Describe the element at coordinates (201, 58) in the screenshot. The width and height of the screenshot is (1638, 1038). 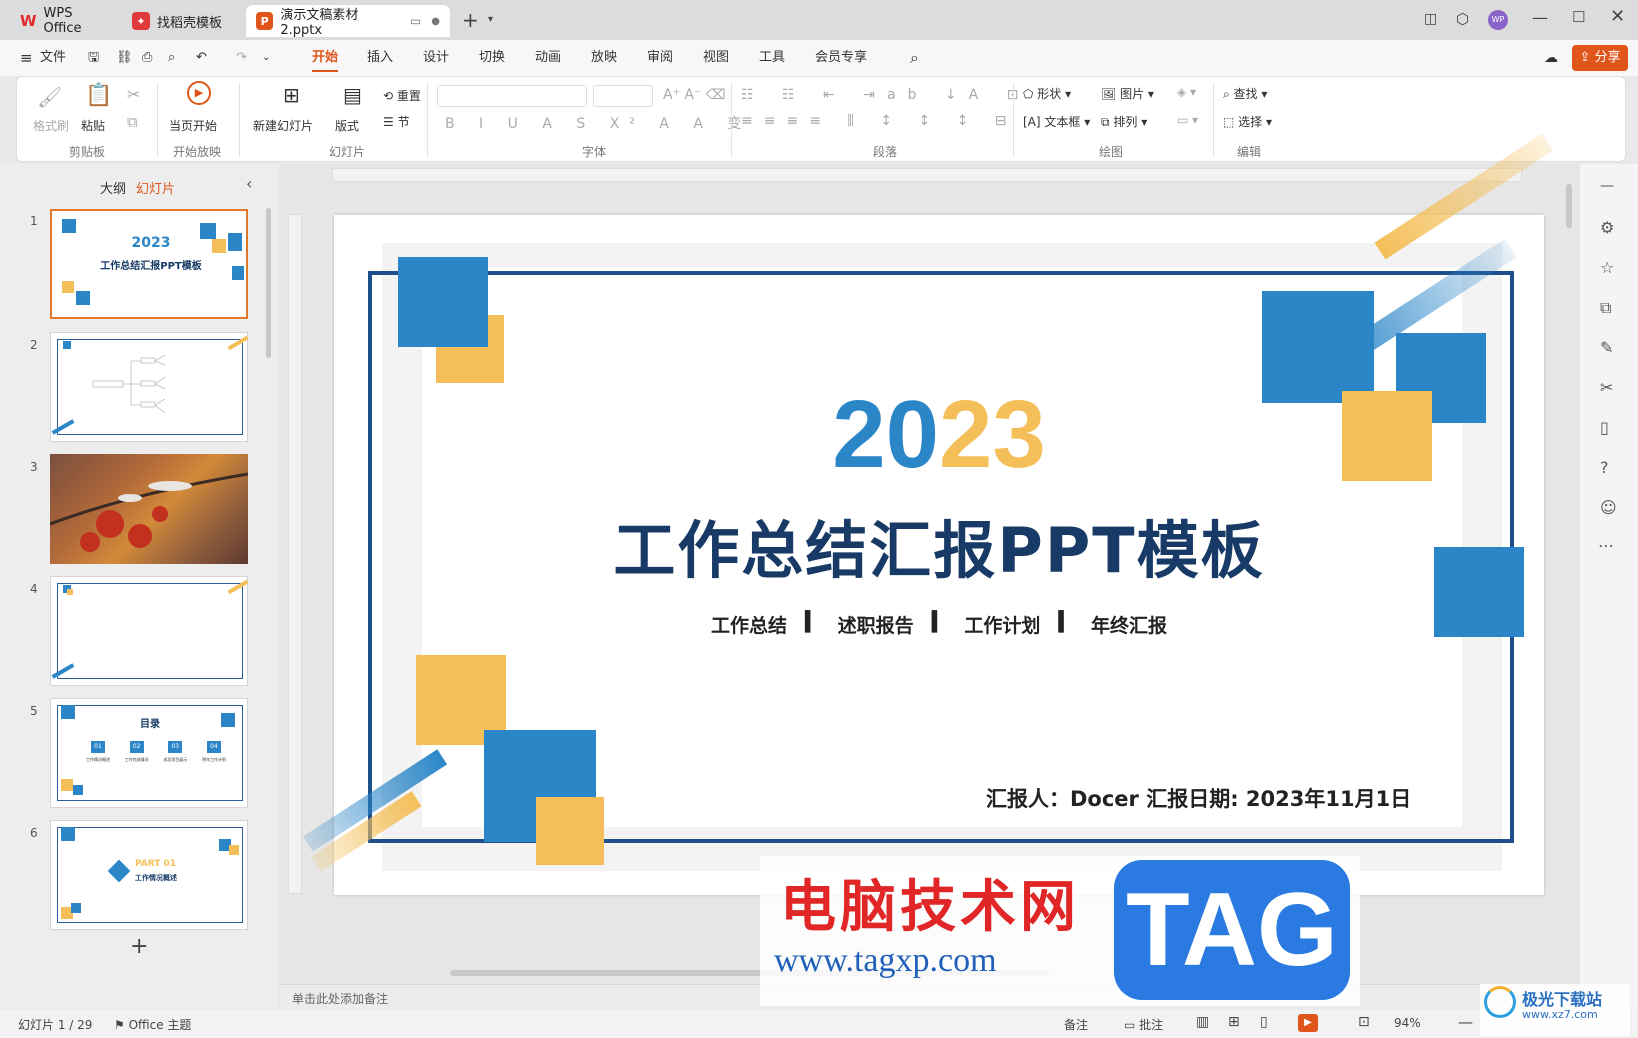
I see `undo-icon: ↶` at that location.